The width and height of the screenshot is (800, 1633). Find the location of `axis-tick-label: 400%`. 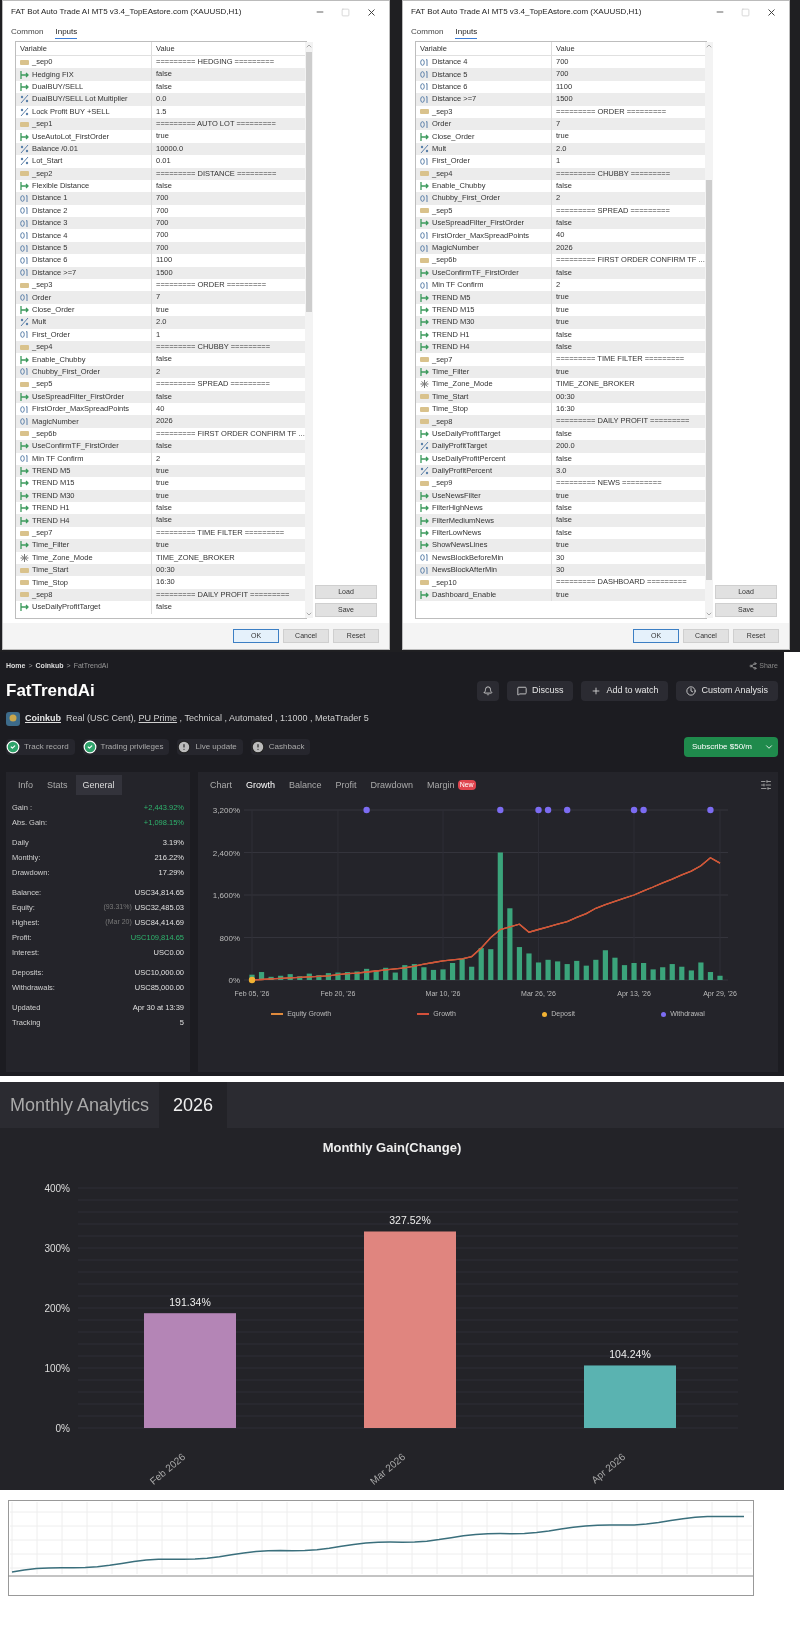

axis-tick-label: 400% is located at coordinates (57, 1188).